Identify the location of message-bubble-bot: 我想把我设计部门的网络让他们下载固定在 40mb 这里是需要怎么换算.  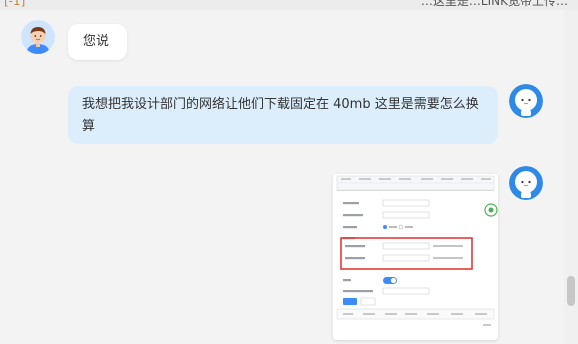
(283, 115).